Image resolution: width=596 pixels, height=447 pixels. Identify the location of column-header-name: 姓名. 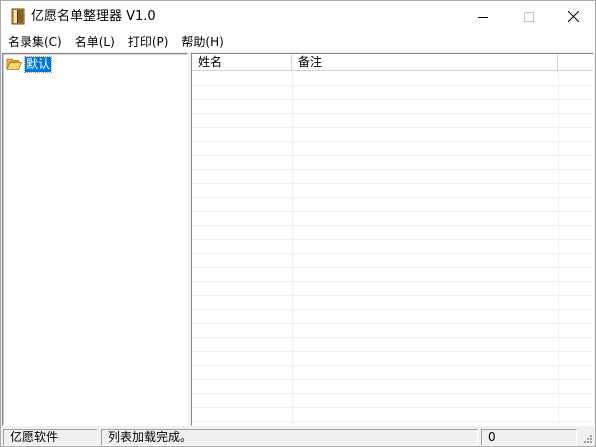
(242, 62).